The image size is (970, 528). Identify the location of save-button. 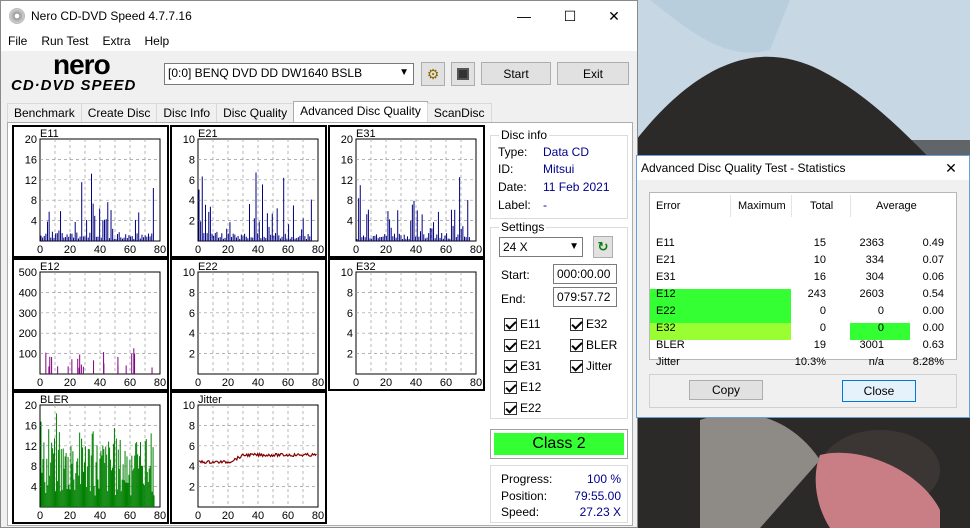
(463, 74).